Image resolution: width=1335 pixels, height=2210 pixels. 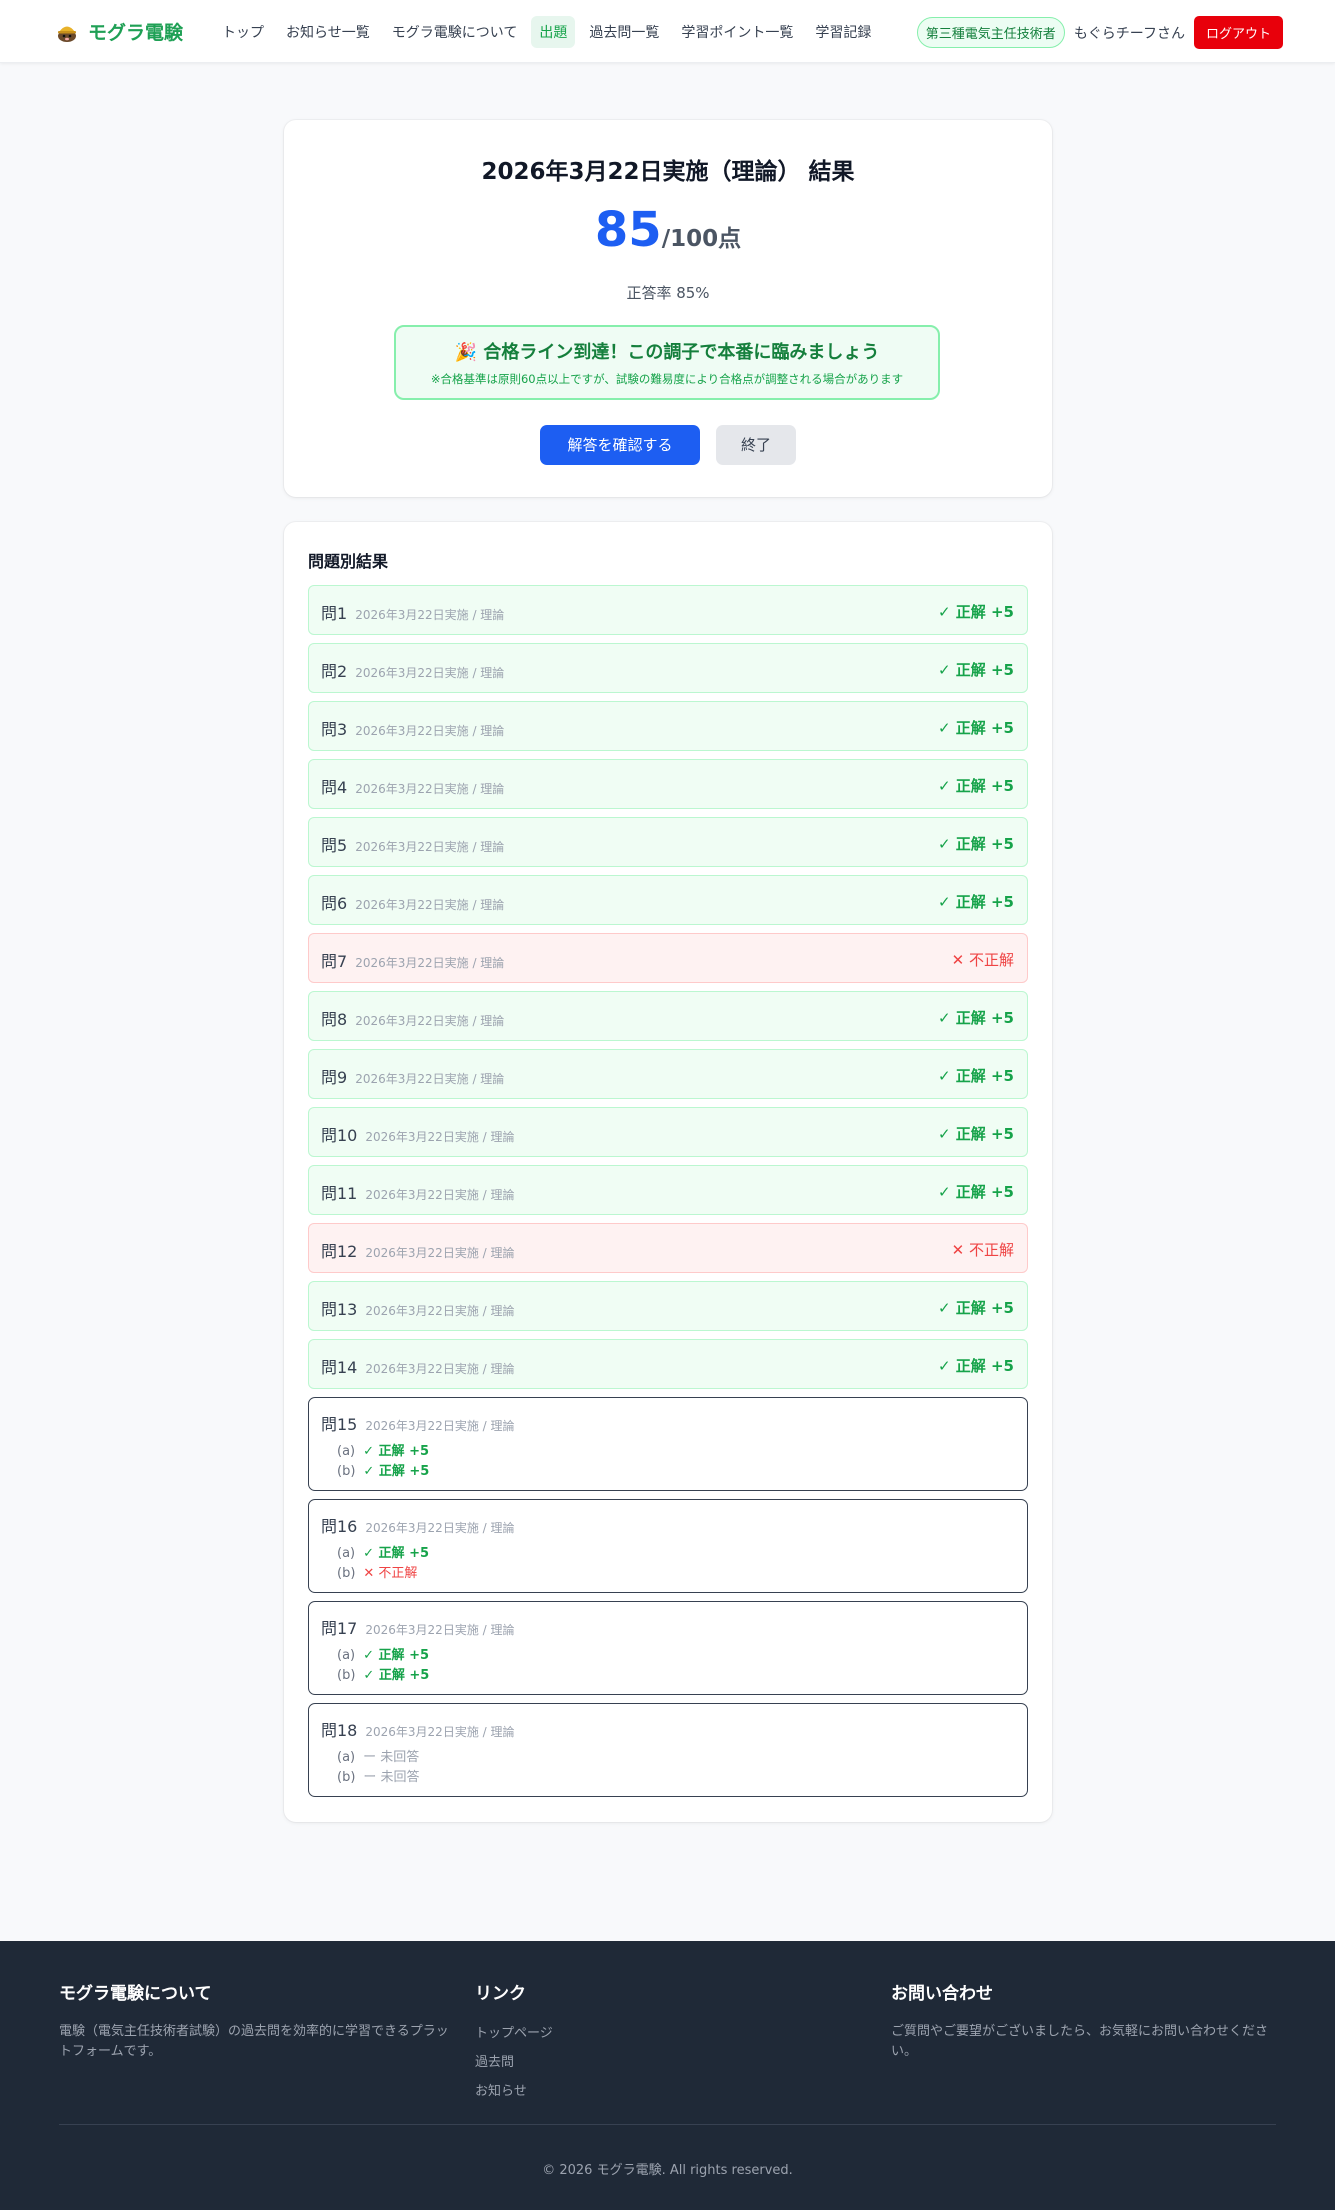 I want to click on score-display: 85/100点, so click(x=668, y=230).